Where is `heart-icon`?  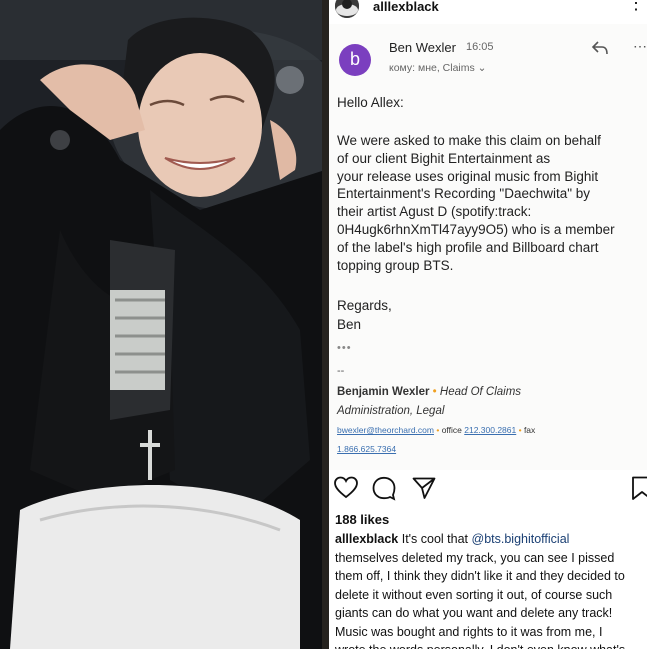 heart-icon is located at coordinates (346, 488).